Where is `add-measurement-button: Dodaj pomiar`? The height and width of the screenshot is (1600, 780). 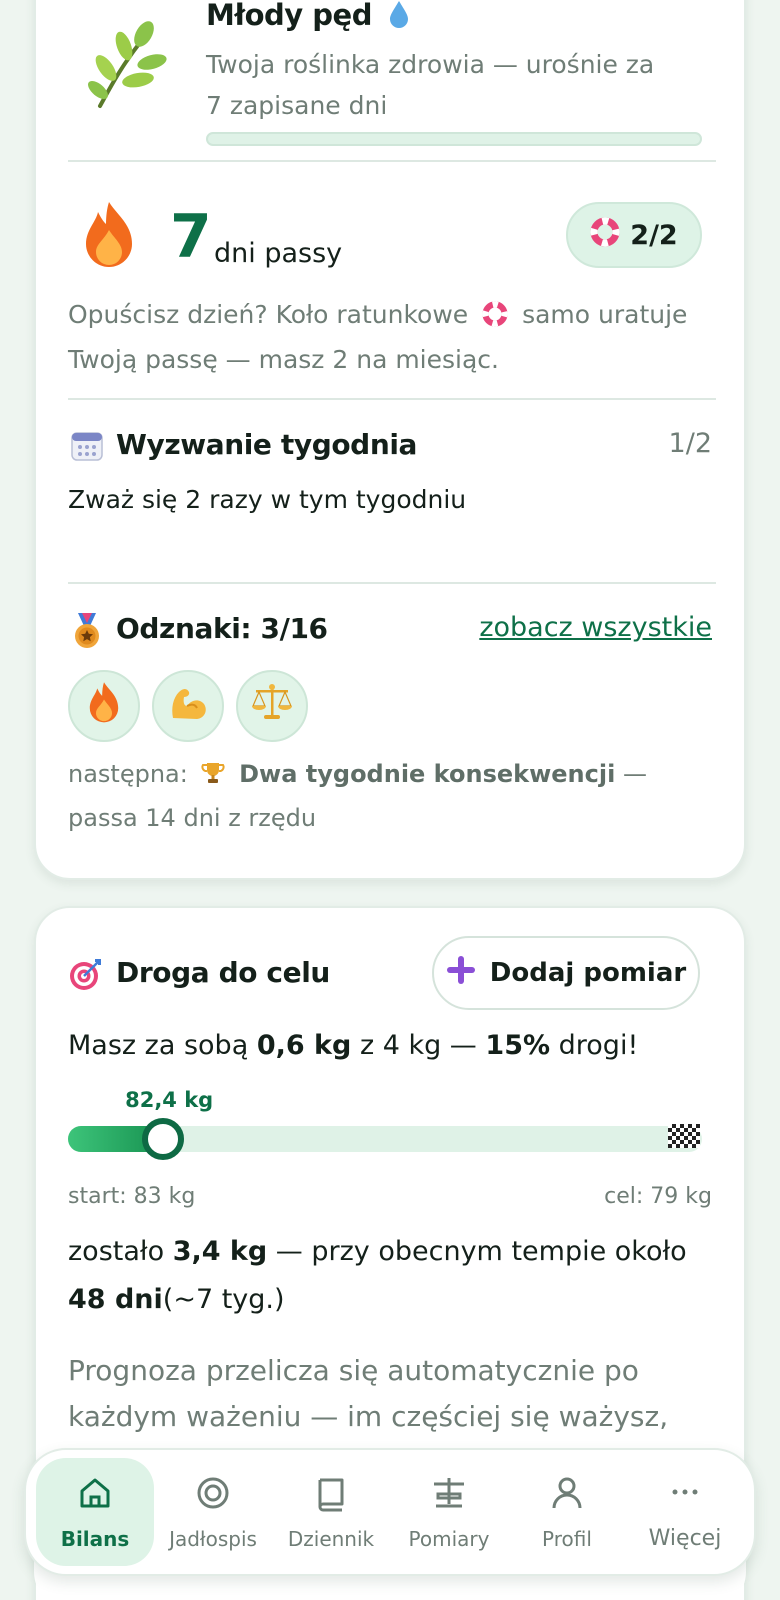
add-measurement-button: Dodaj pomiar is located at coordinates (566, 973).